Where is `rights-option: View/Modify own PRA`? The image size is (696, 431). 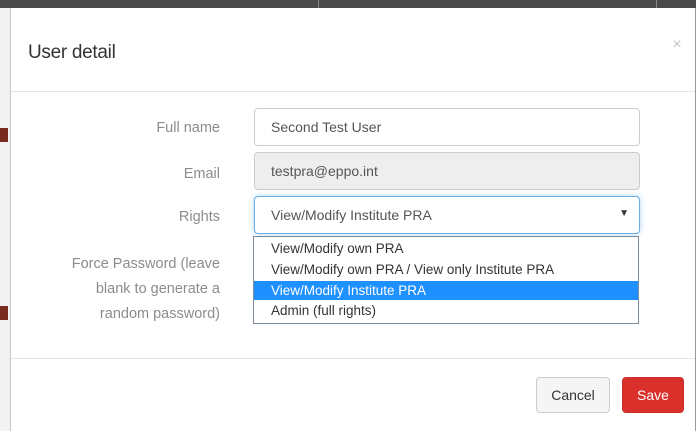 rights-option: View/Modify own PRA is located at coordinates (446, 248).